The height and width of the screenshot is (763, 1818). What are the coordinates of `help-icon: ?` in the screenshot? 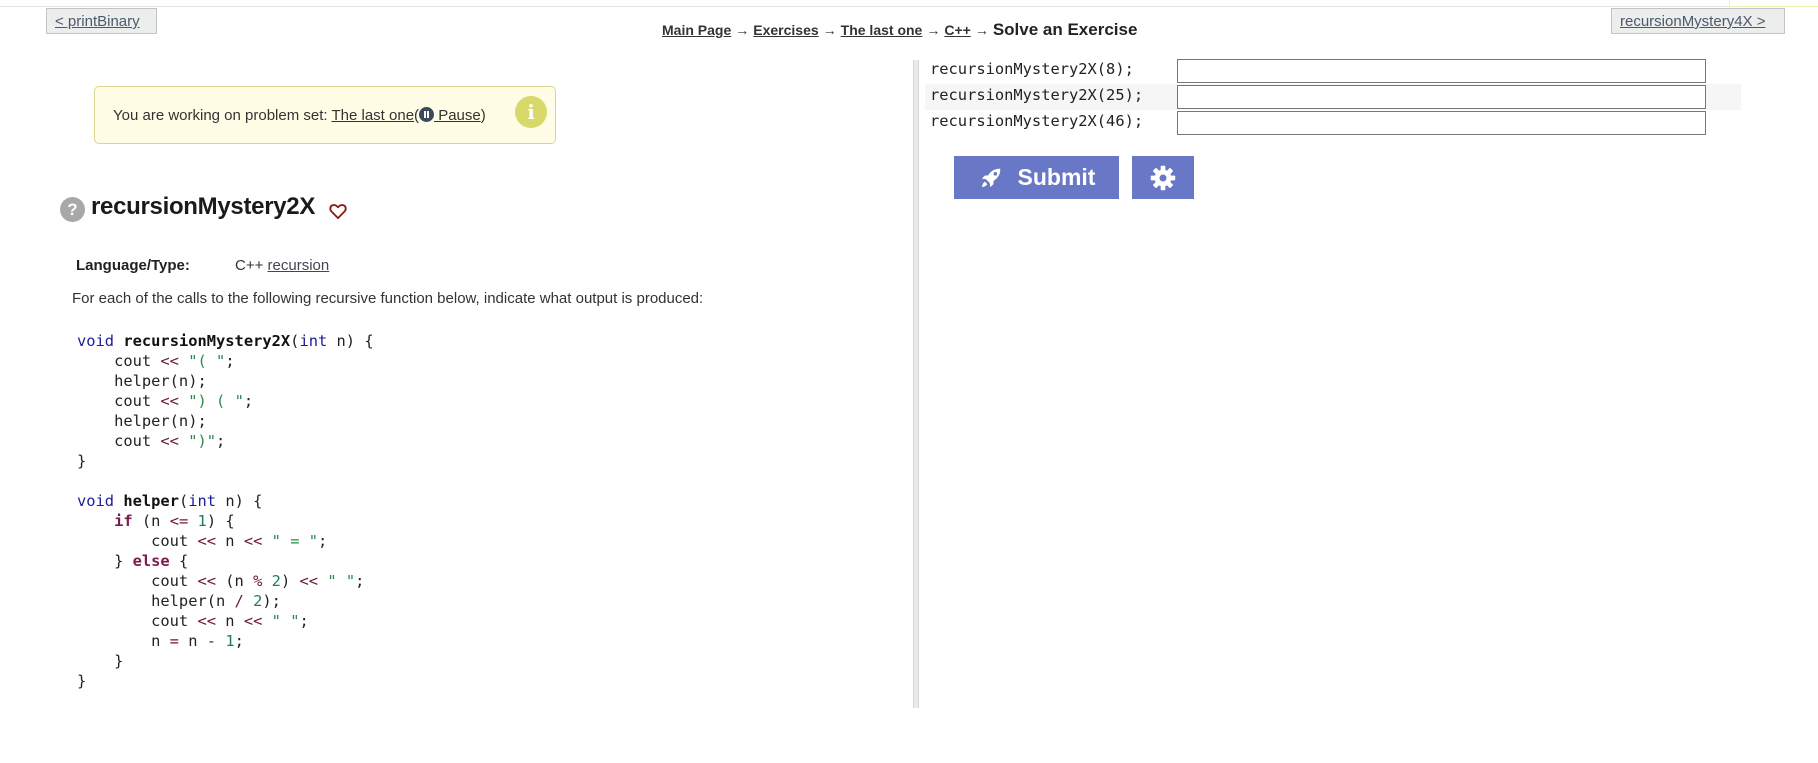 It's located at (72, 209).